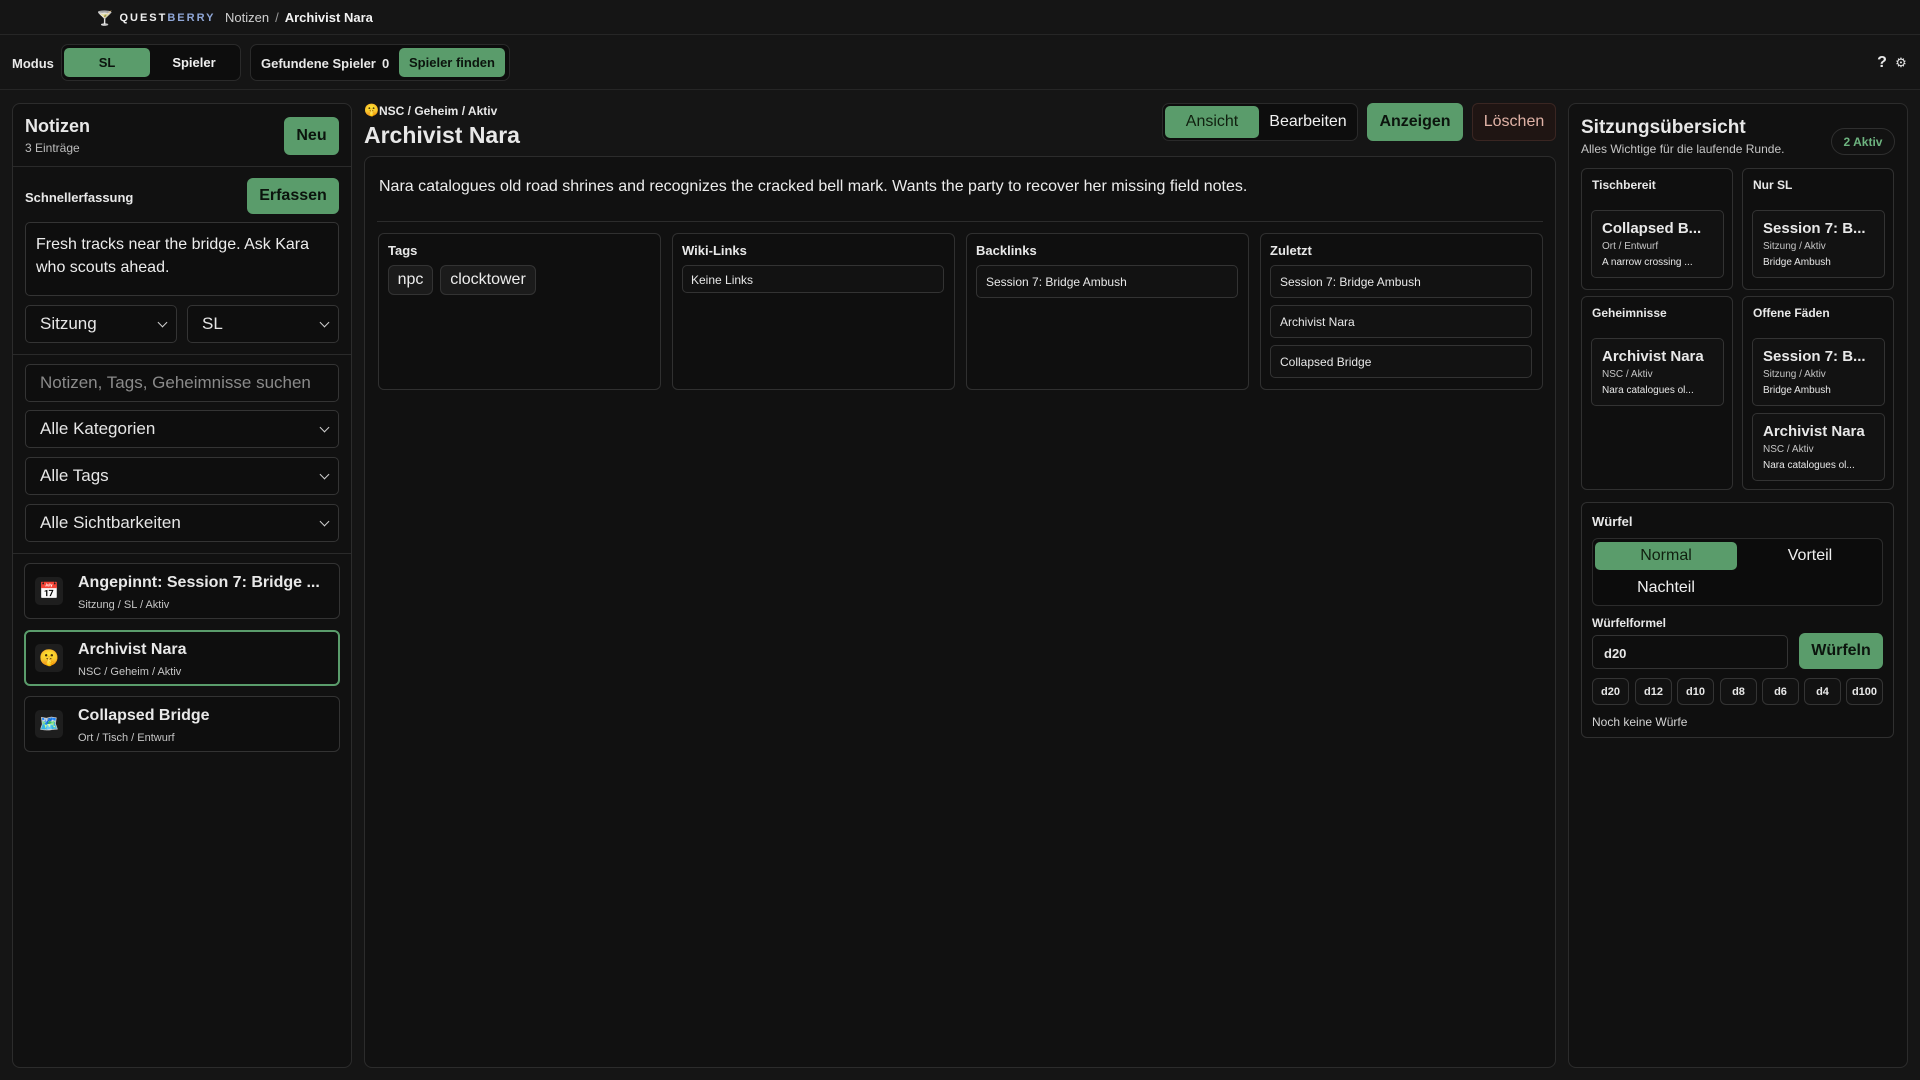 This screenshot has height=1080, width=1920. Describe the element at coordinates (130, 672) in the screenshot. I see `note-list-item-meta: NSC / Geheim / Aktiv` at that location.